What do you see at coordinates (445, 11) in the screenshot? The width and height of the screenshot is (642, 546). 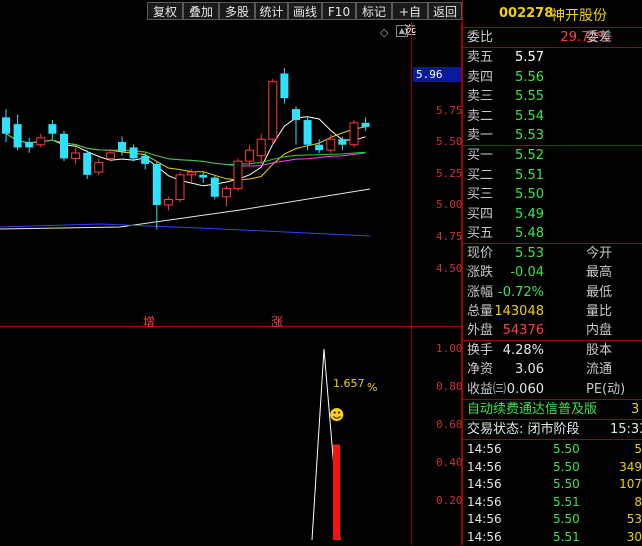 I see `back-button: 返回` at bounding box center [445, 11].